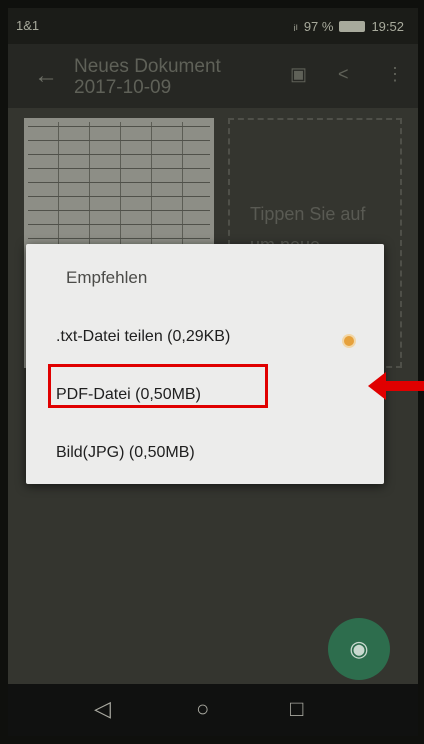 This screenshot has height=744, width=424. What do you see at coordinates (147, 66) in the screenshot?
I see `title-line-1: Neues Dokument` at bounding box center [147, 66].